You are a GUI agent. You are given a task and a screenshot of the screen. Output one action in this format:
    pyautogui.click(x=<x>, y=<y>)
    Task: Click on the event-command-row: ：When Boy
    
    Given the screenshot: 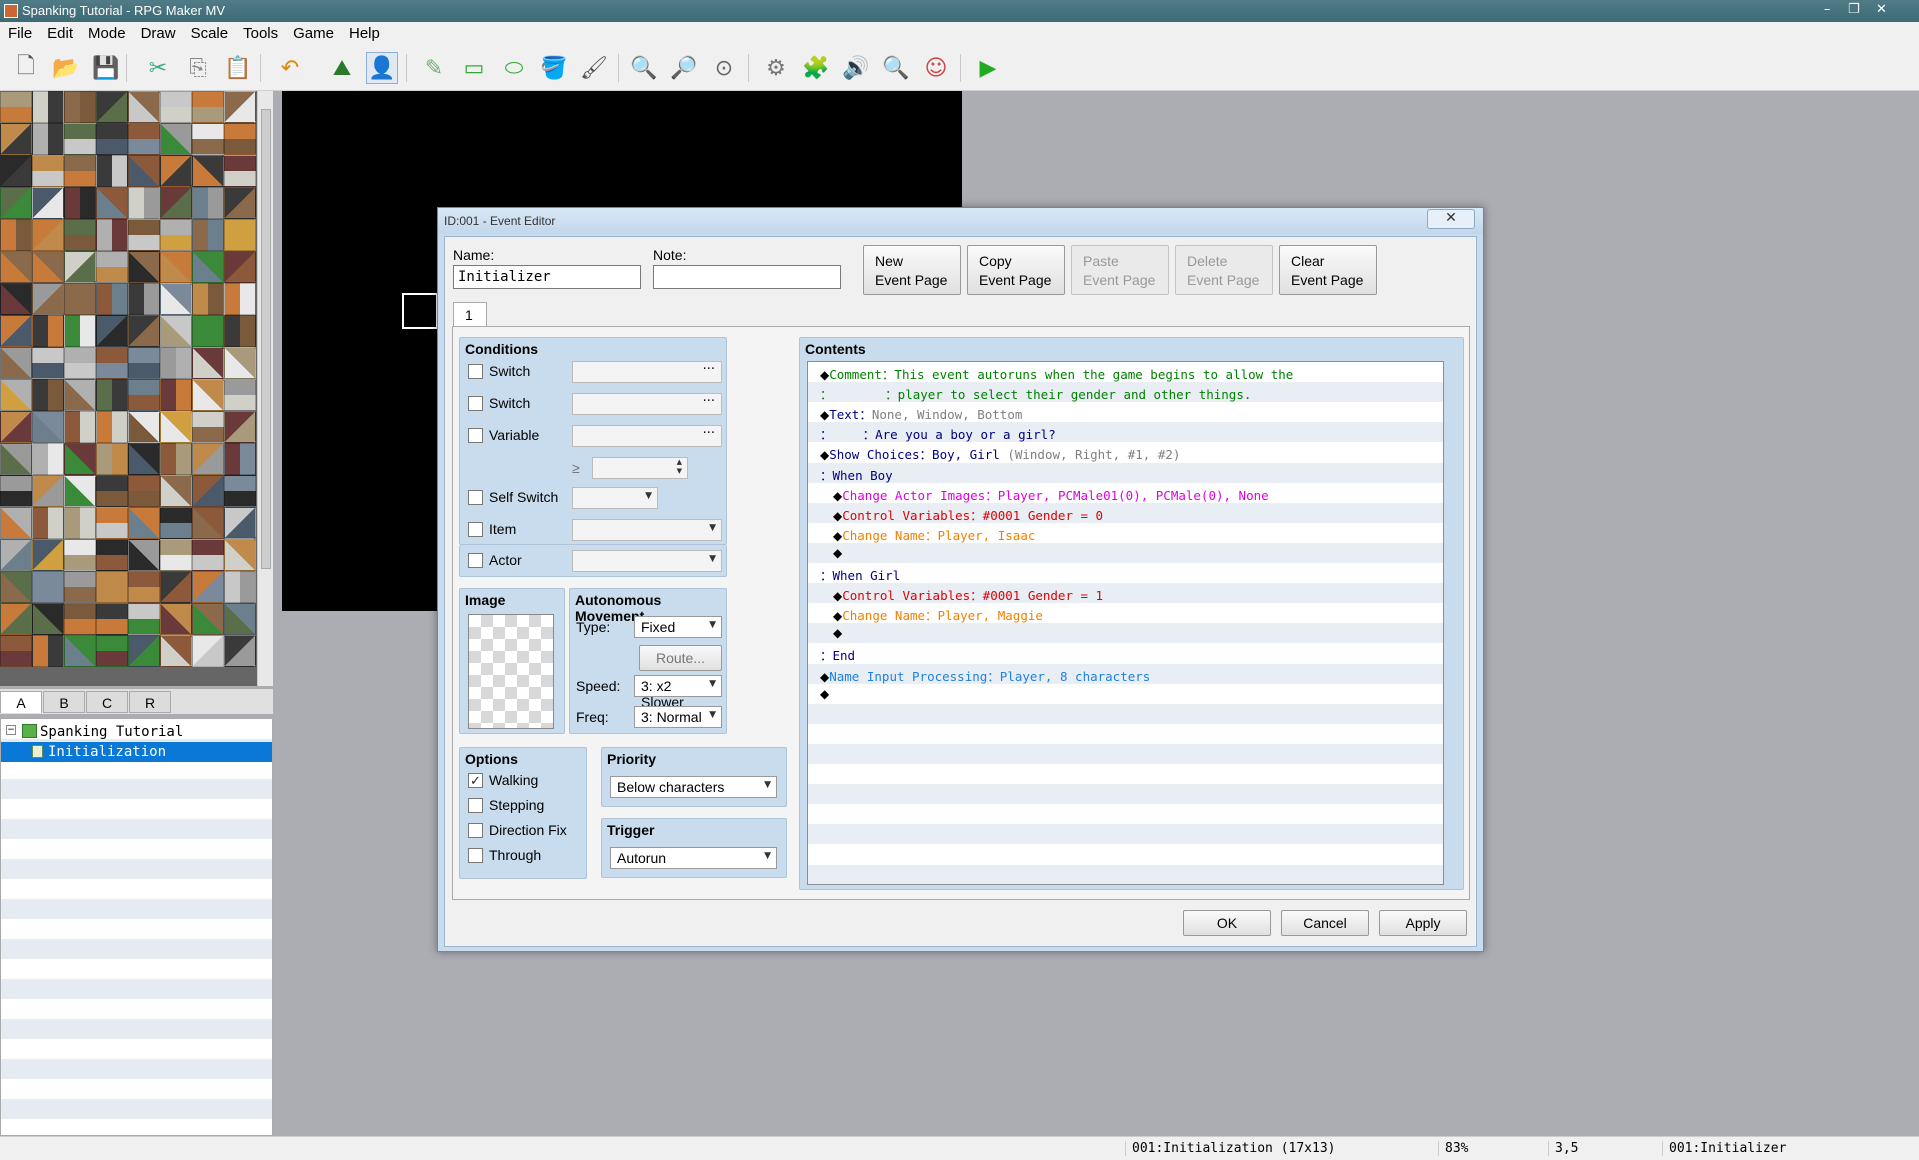 What is the action you would take?
    pyautogui.click(x=1125, y=472)
    